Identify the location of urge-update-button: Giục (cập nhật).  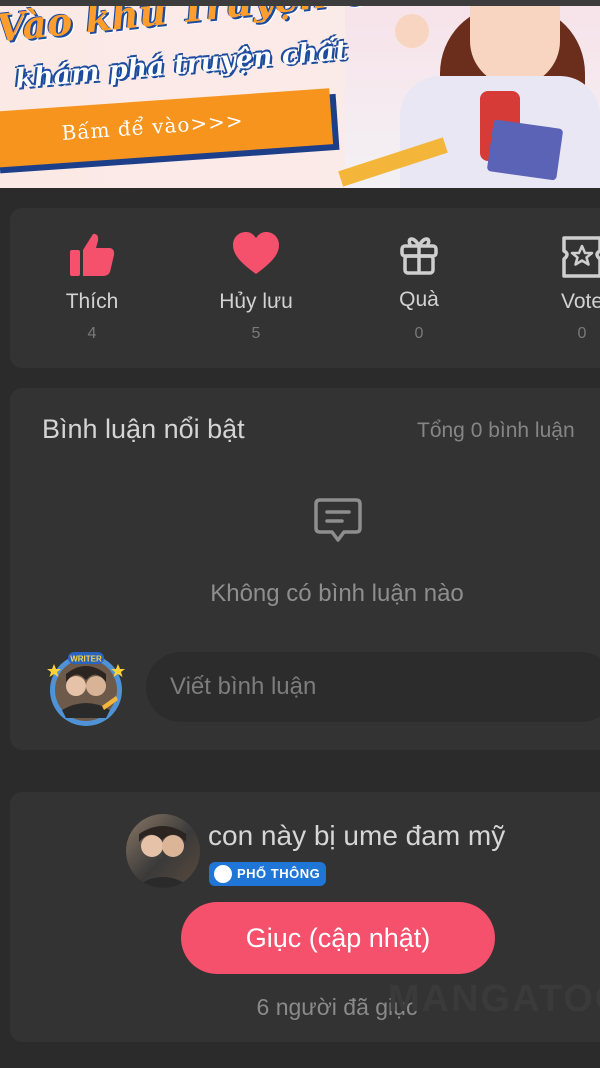
(338, 938).